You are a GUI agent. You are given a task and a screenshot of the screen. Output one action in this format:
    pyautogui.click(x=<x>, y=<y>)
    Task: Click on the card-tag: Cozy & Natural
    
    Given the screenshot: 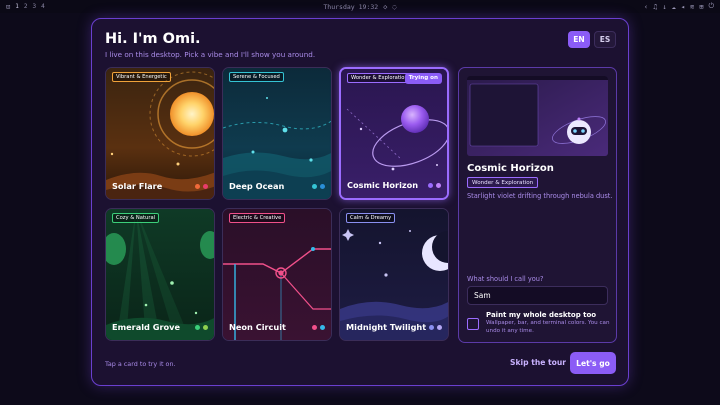 What is the action you would take?
    pyautogui.click(x=136, y=218)
    